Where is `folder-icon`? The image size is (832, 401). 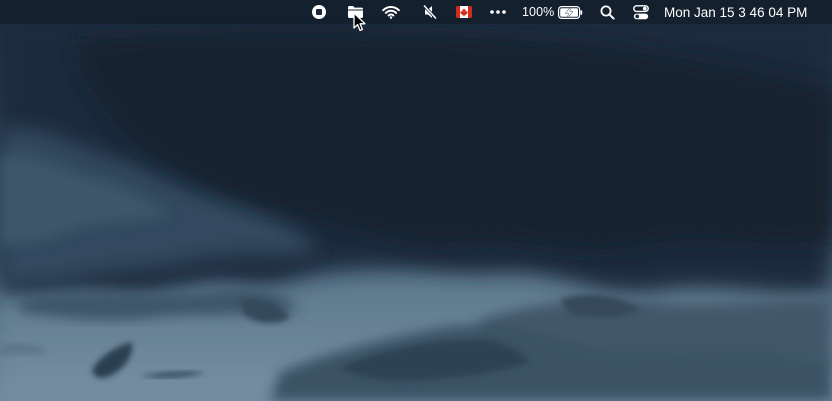 folder-icon is located at coordinates (355, 12).